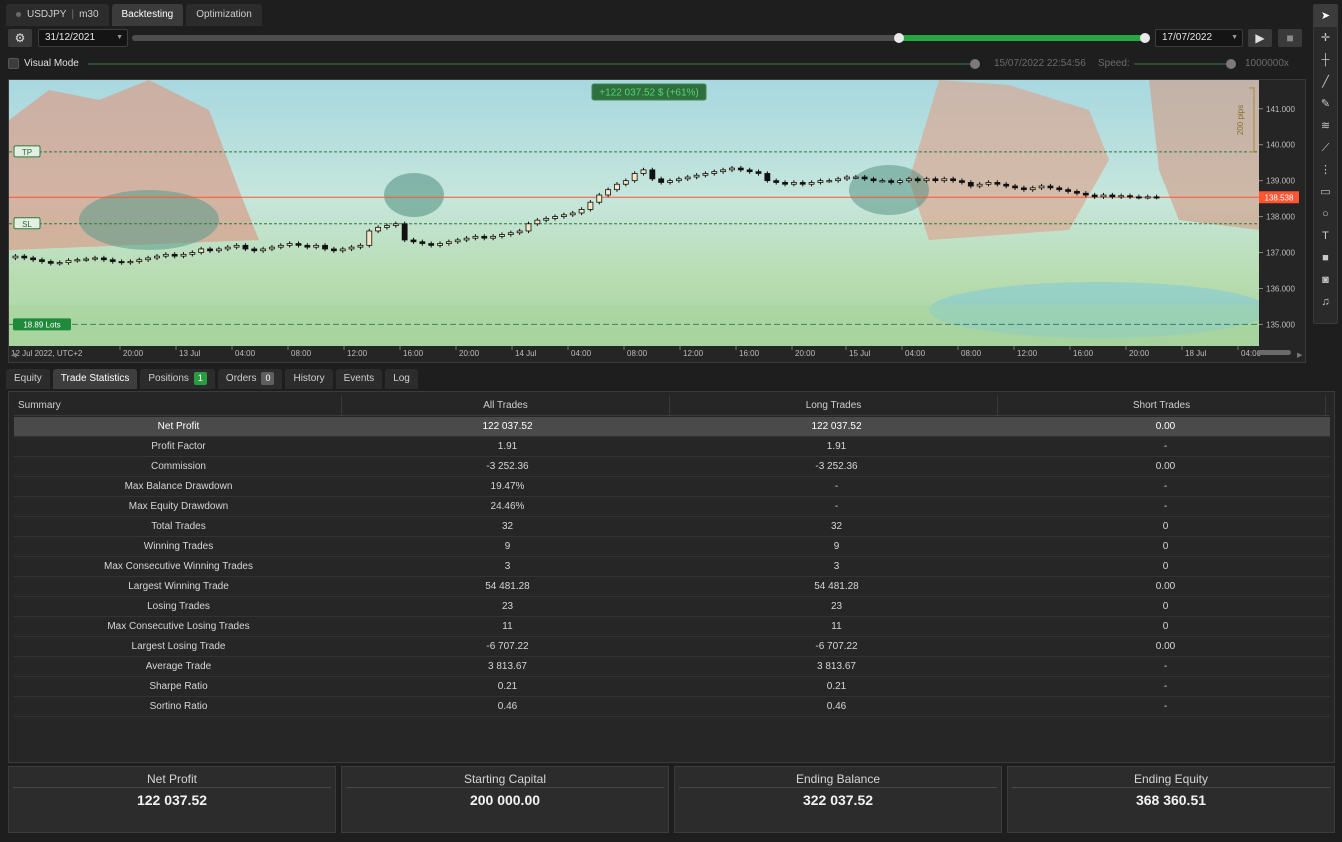 The height and width of the screenshot is (842, 1342). I want to click on time-tick-label: 16:00, so click(1083, 353).